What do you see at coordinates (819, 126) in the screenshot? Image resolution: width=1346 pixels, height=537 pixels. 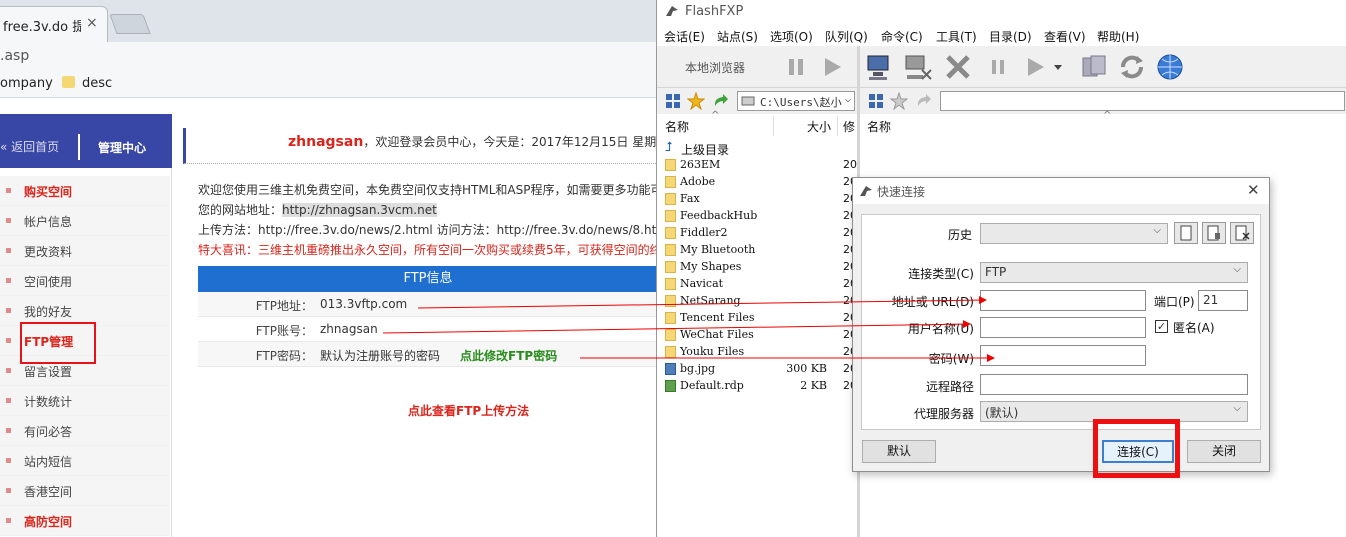 I see `col-size-local: 大小` at bounding box center [819, 126].